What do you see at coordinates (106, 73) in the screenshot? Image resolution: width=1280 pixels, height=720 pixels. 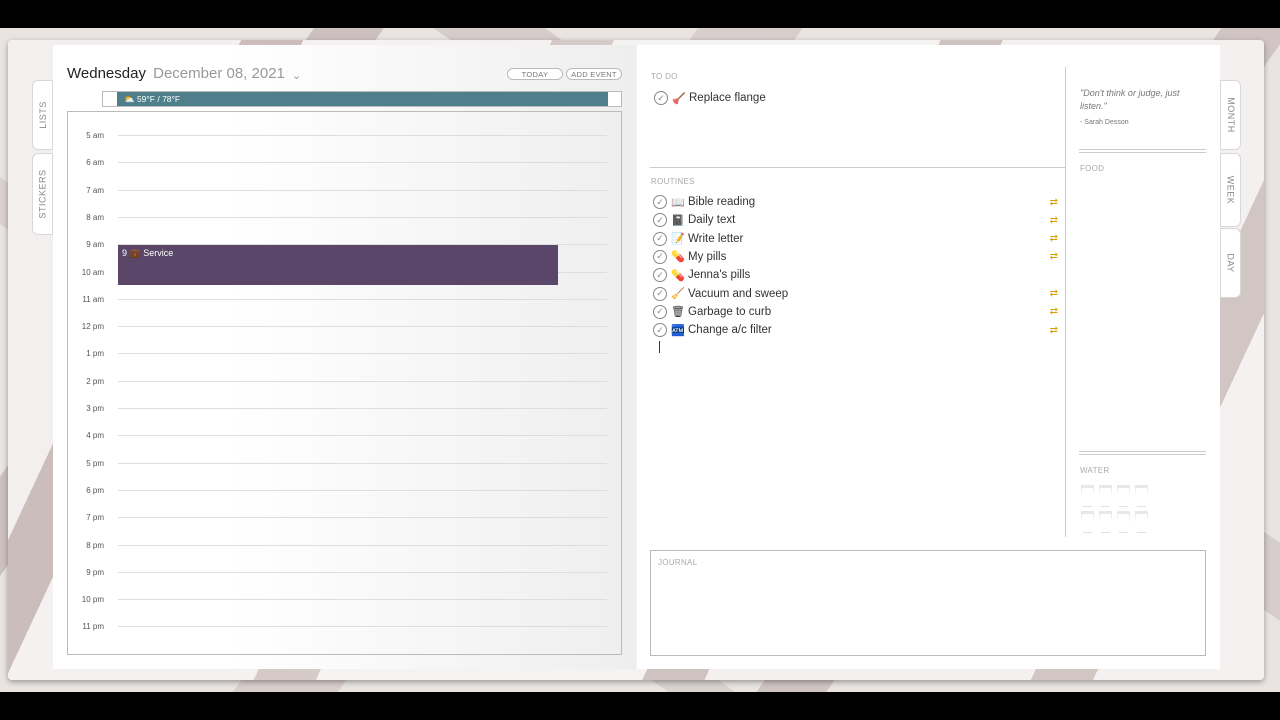 I see `weekday-label: Wednesday` at bounding box center [106, 73].